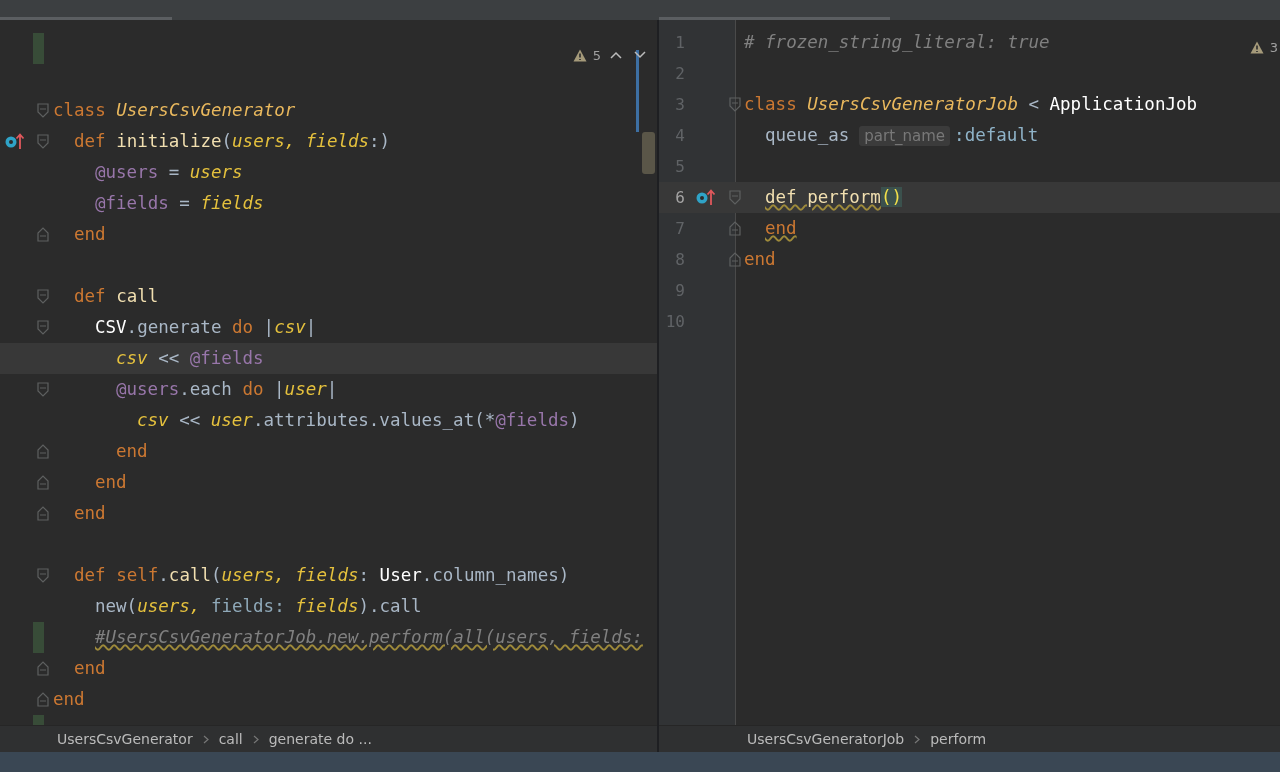  Describe the element at coordinates (996, 135) in the screenshot. I see `code-line: :default` at that location.